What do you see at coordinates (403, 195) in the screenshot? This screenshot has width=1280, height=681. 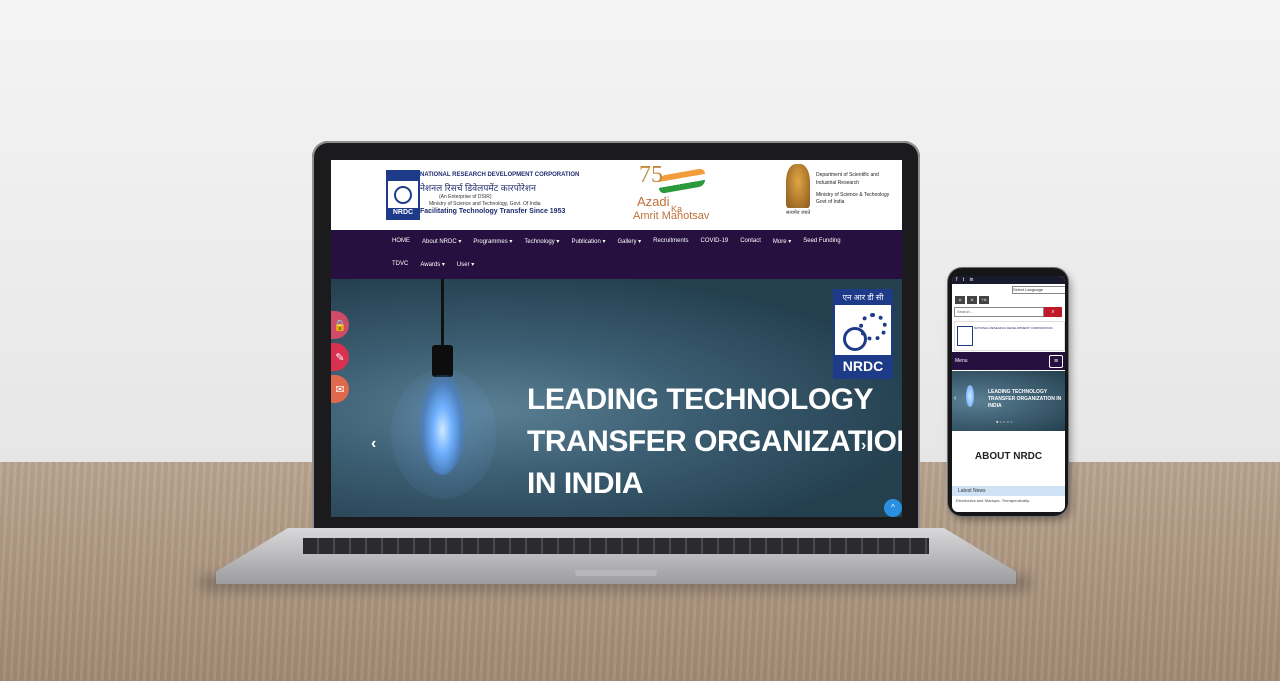 I see `nrdc-logo: NRDC` at bounding box center [403, 195].